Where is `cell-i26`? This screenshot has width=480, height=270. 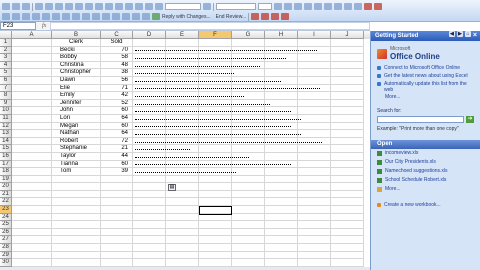 cell-i26 is located at coordinates (314, 232).